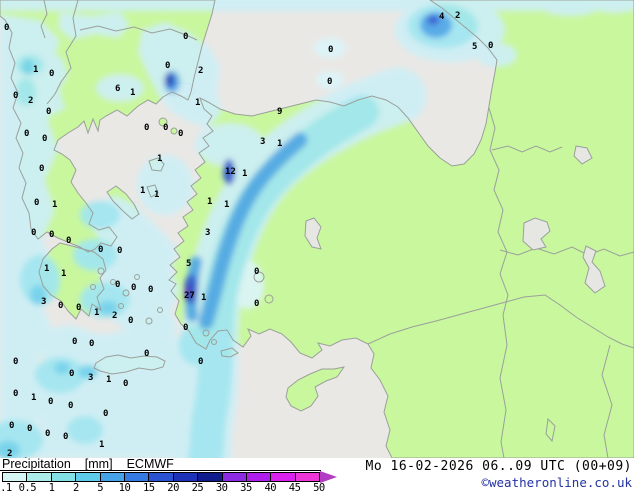 Image resolution: width=634 pixels, height=494 pixels. I want to click on legend-model: ECMWF, so click(150, 464).